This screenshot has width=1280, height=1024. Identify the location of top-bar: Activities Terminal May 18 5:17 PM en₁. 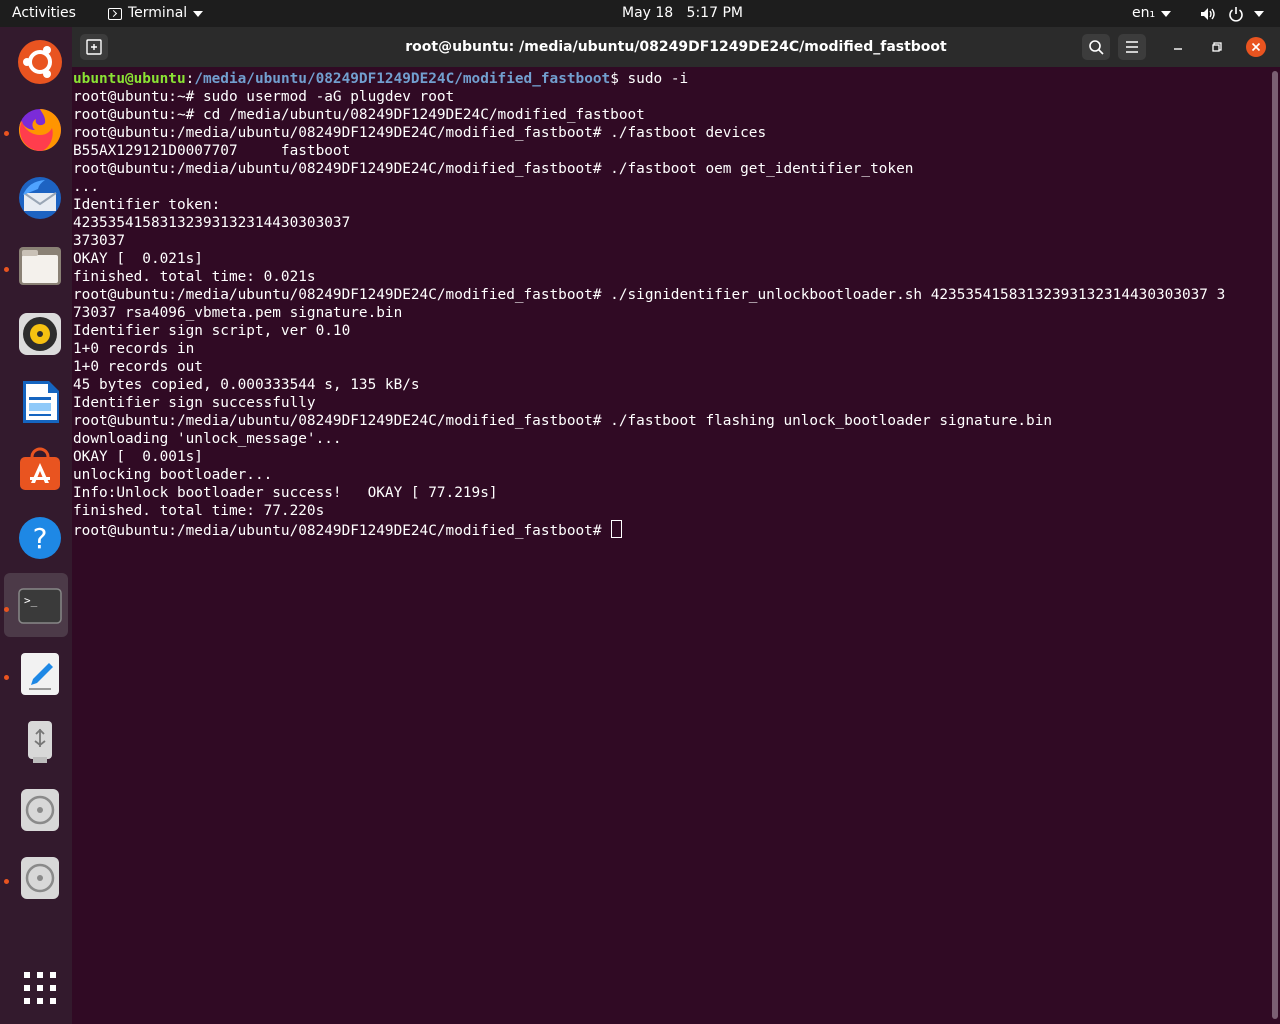
(640, 13).